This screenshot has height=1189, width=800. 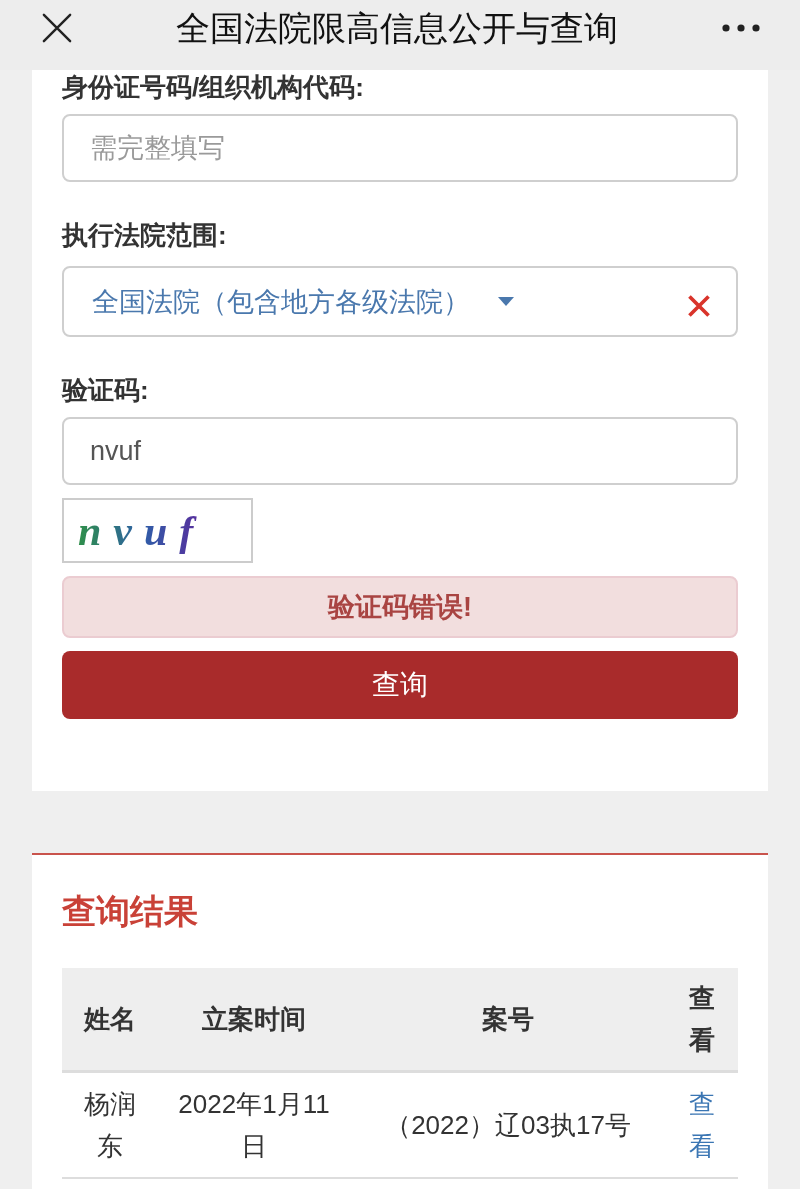 What do you see at coordinates (506, 301) in the screenshot?
I see `caret-icon` at bounding box center [506, 301].